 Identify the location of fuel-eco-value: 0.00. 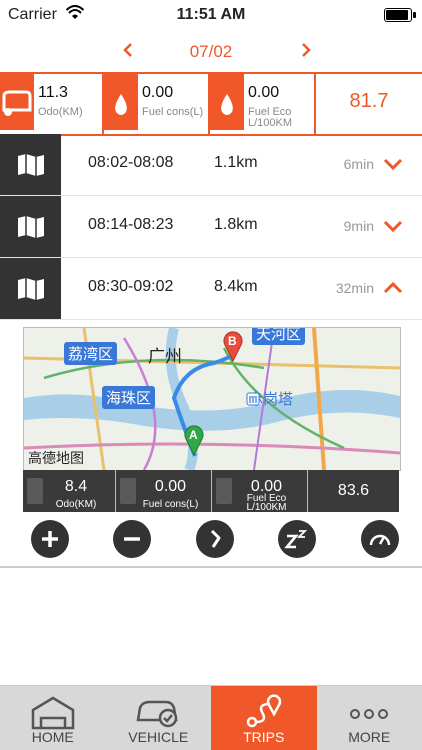
(264, 92).